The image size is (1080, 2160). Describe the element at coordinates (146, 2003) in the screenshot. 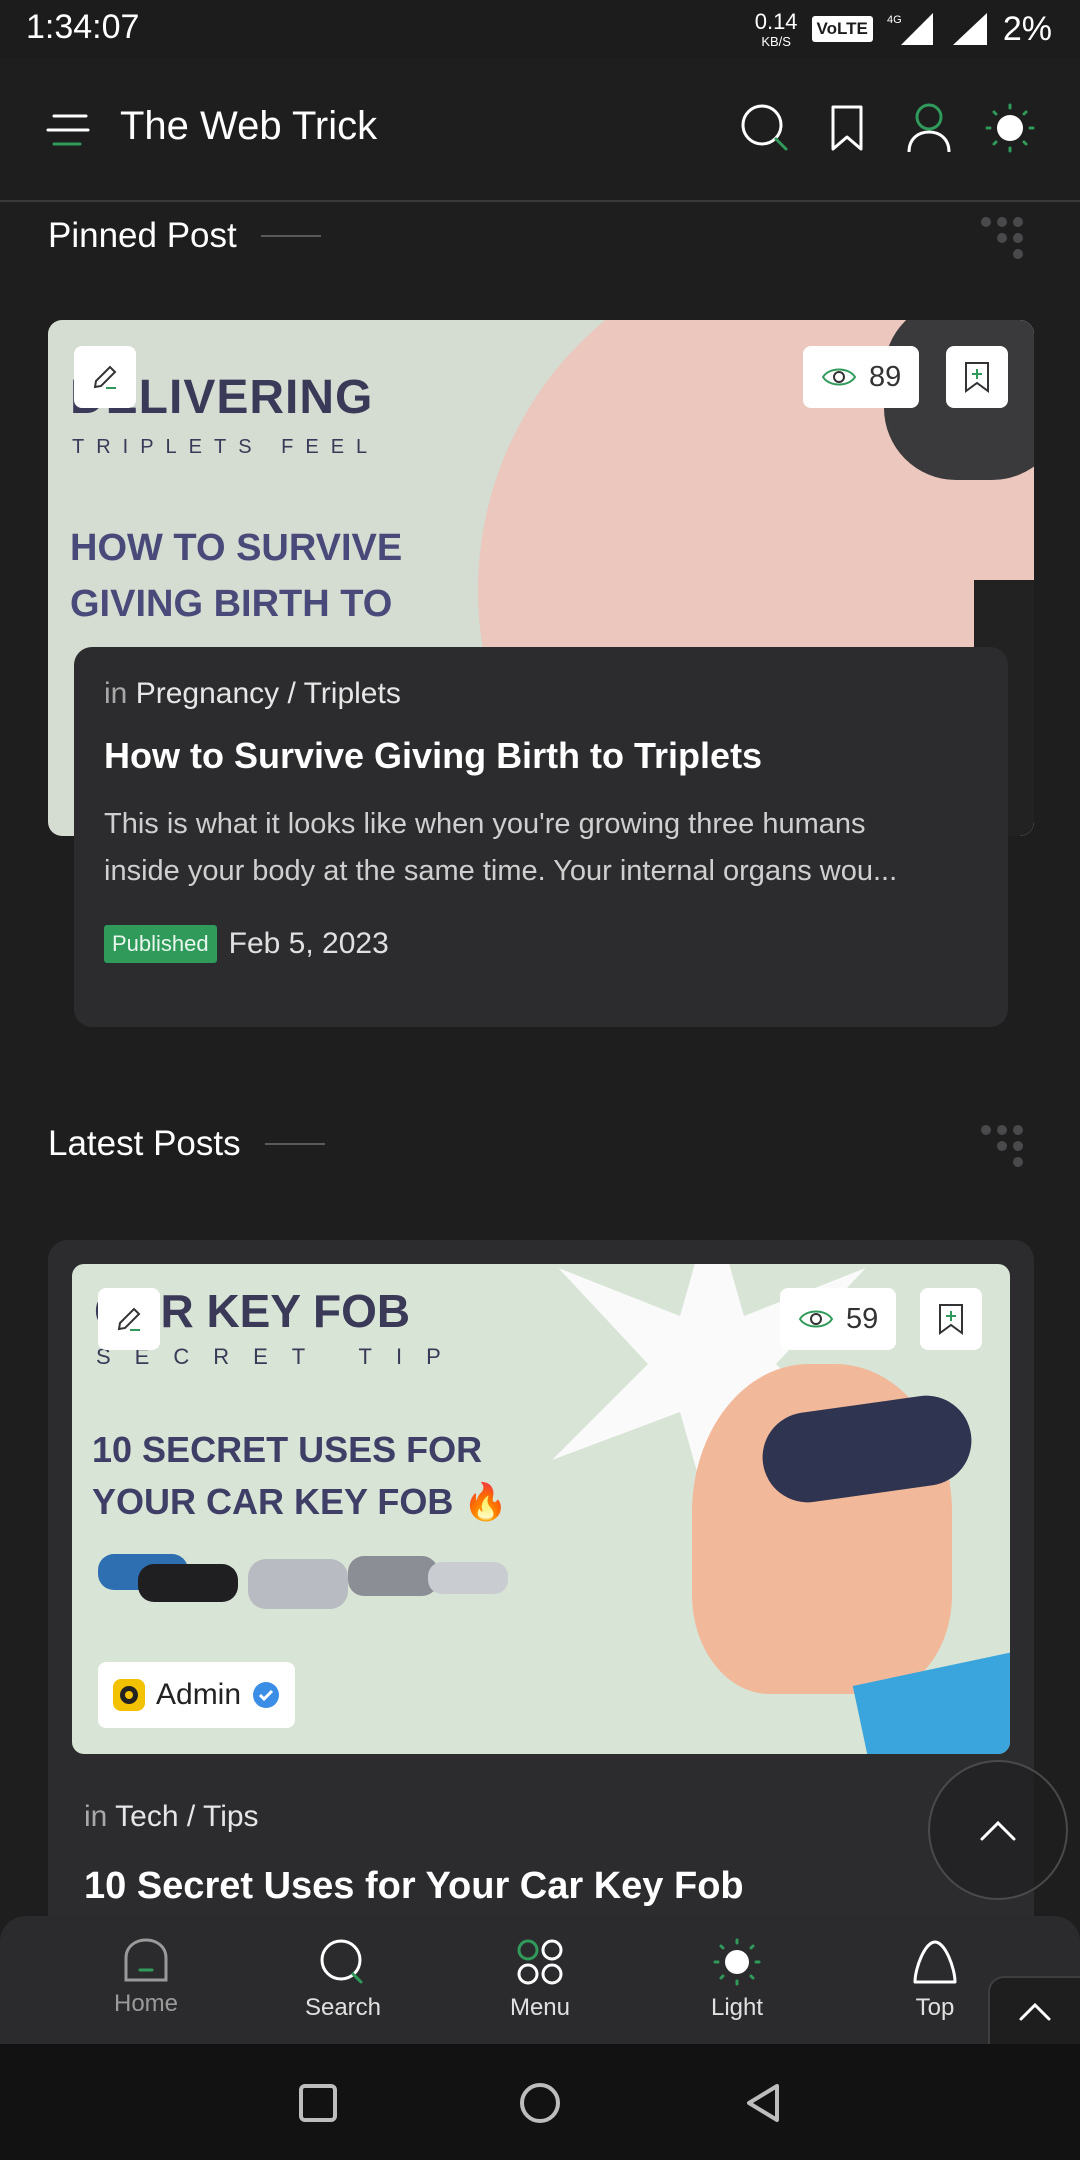

I see `nav-home-label: Home` at that location.